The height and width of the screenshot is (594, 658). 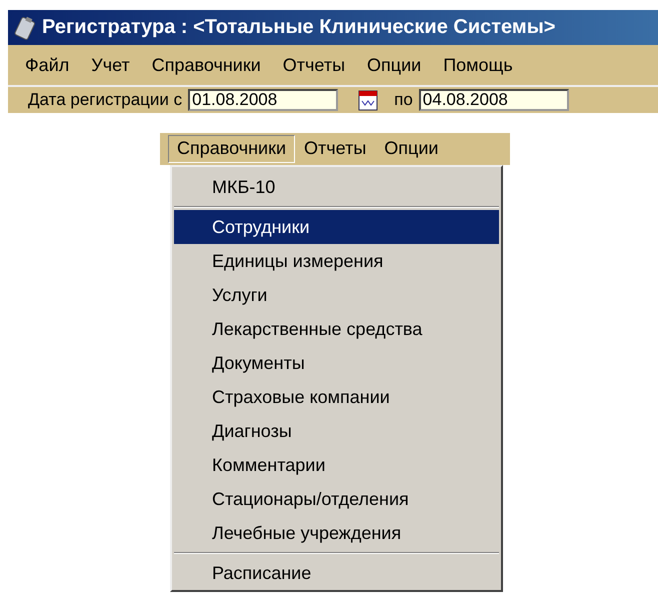 I want to click on dropdown-item: Стационары/отделения, so click(x=336, y=499).